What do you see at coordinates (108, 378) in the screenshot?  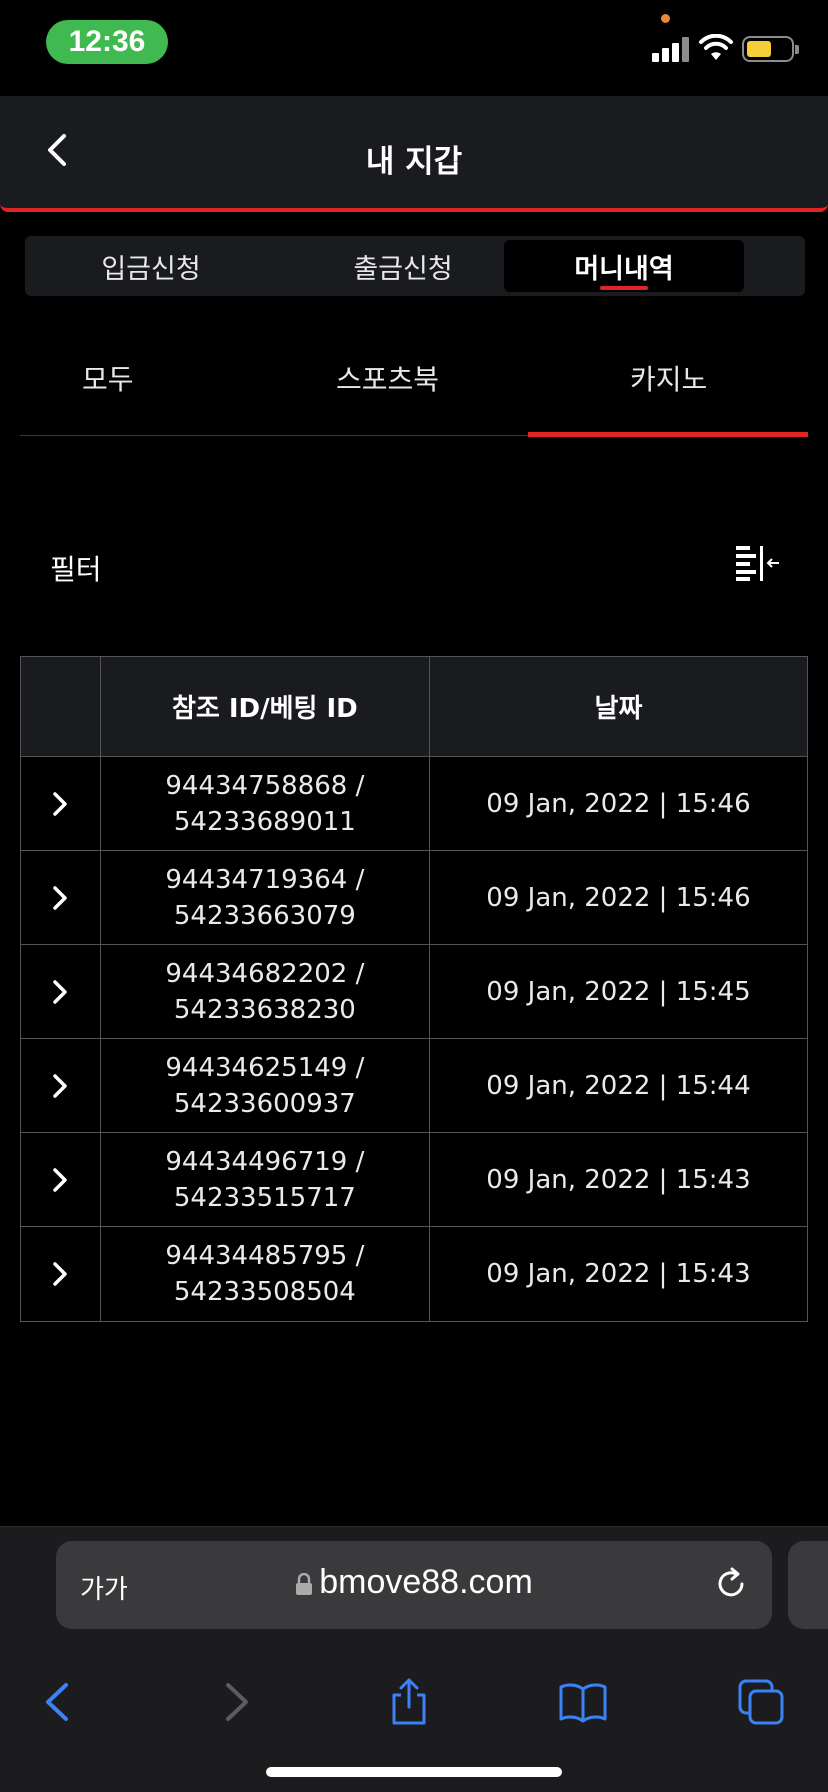 I see `subtab-all: 모두` at bounding box center [108, 378].